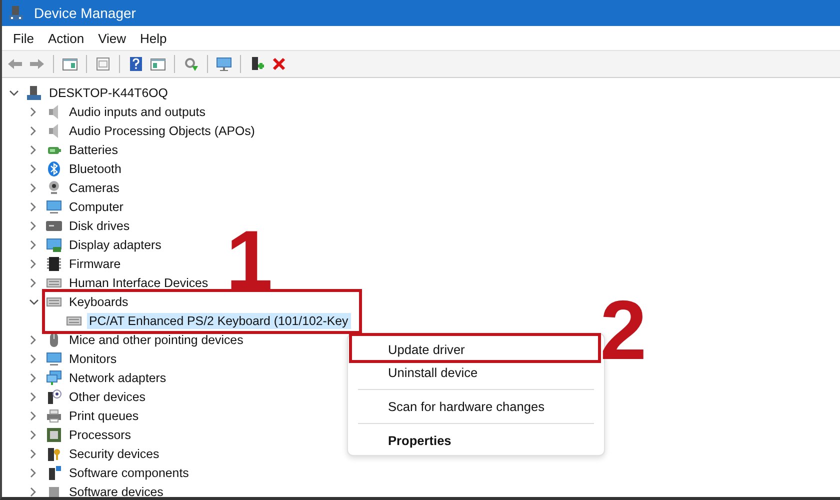  Describe the element at coordinates (162, 130) in the screenshot. I see `tree-item: Audio Processing Objects (APOs)` at that location.